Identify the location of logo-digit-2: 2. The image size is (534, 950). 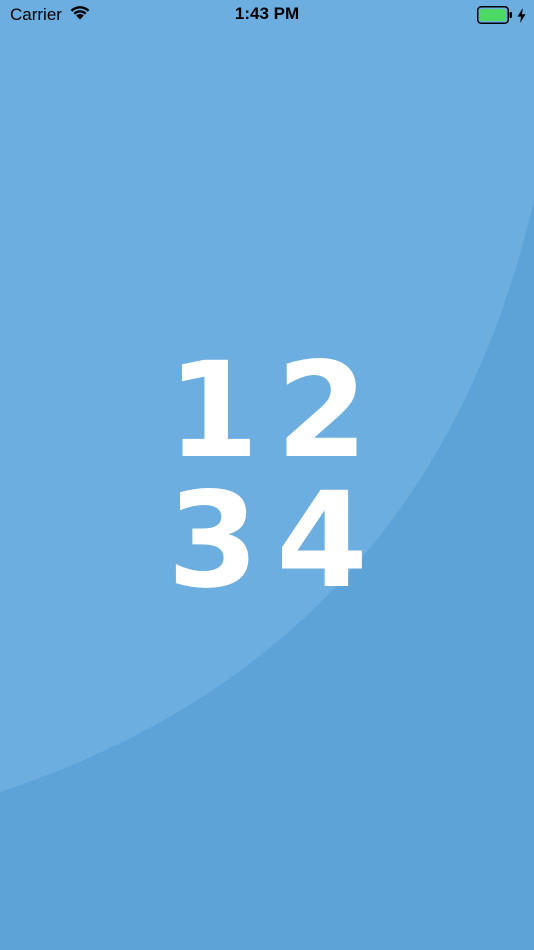
(322, 411).